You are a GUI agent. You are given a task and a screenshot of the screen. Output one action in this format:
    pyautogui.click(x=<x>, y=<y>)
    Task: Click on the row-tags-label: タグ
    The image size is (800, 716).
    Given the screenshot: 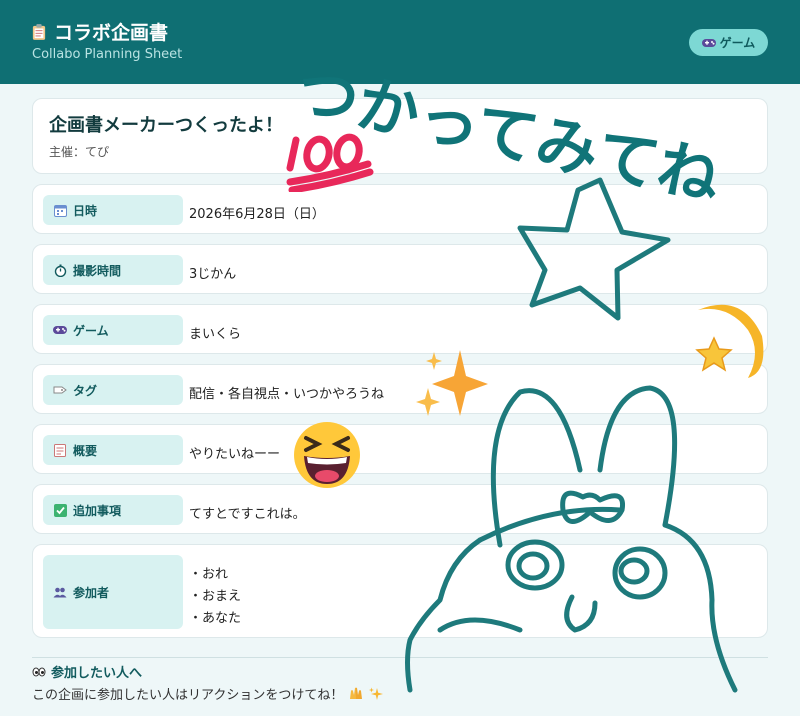 What is the action you would take?
    pyautogui.click(x=113, y=390)
    